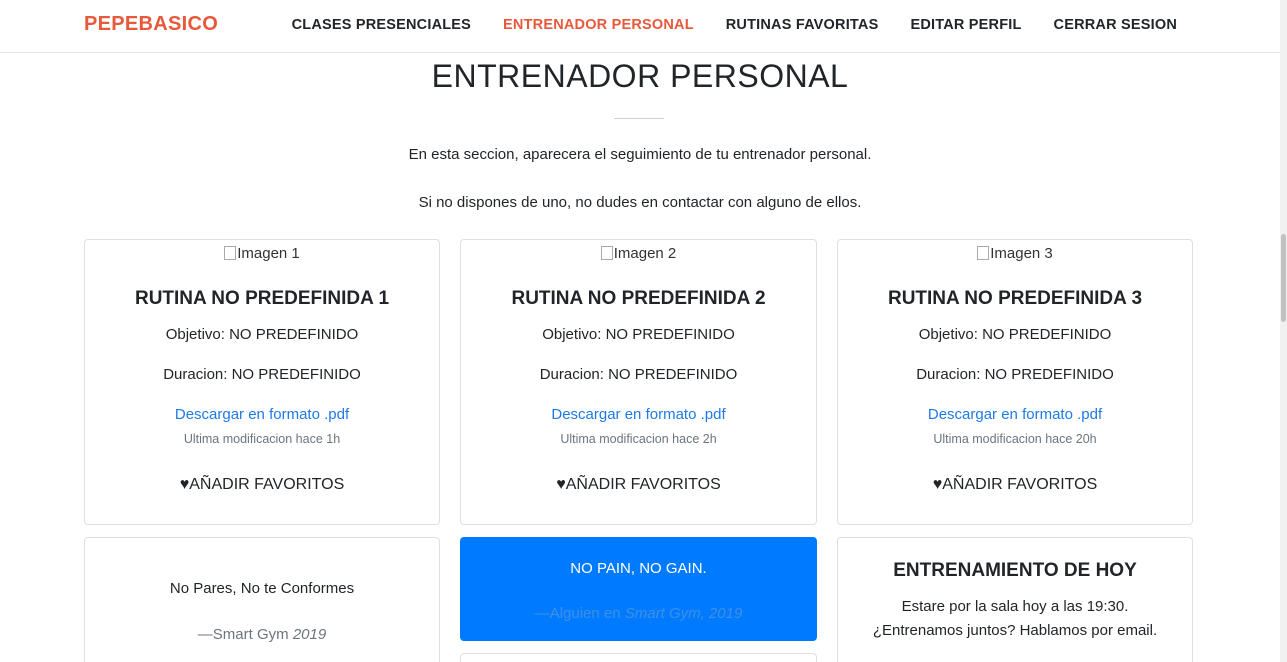 Image resolution: width=1287 pixels, height=662 pixels. Describe the element at coordinates (965, 25) in the screenshot. I see `nav-editar-perfil: EDITAR PERFIL` at that location.